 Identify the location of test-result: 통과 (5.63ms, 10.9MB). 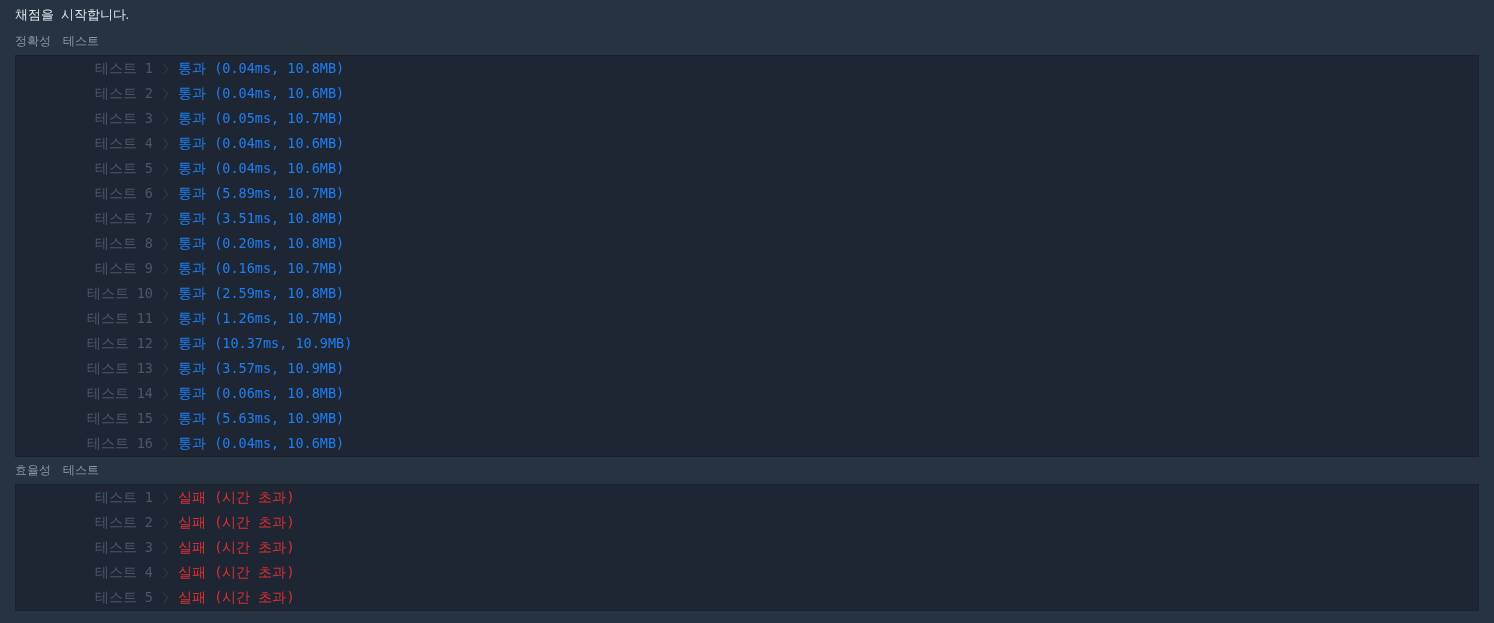
(261, 419).